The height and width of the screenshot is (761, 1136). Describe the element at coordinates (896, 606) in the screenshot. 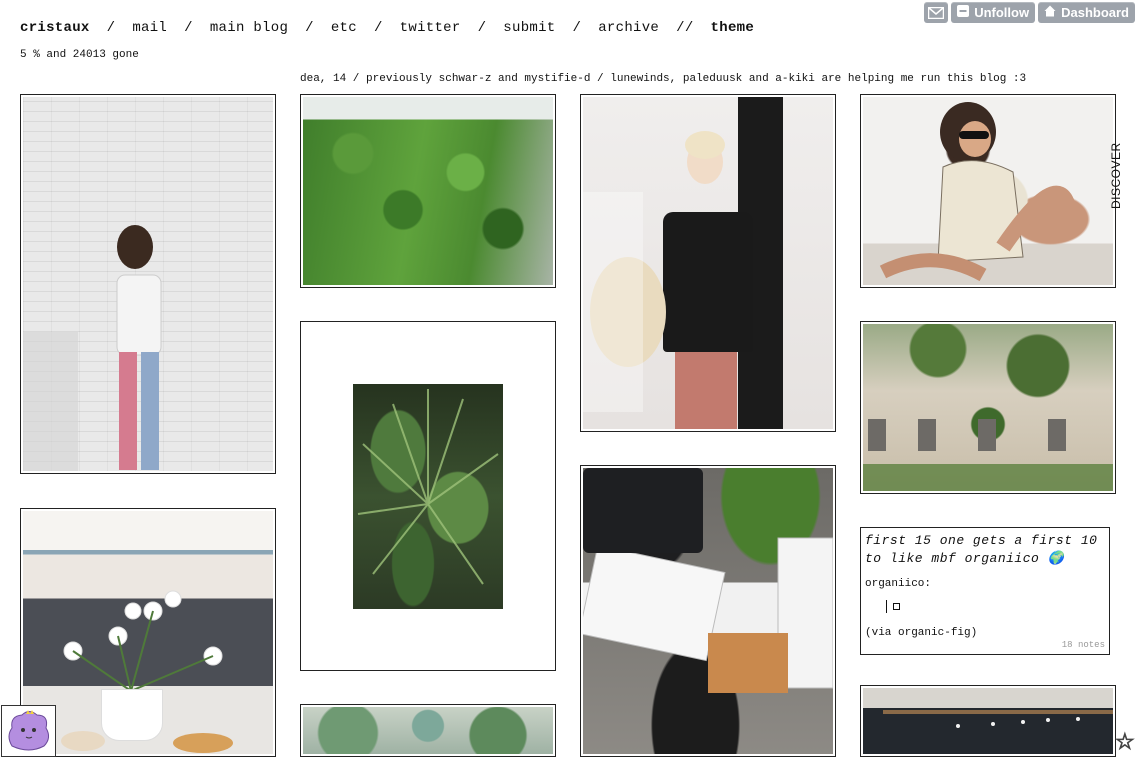

I see `broken-image-icon` at that location.